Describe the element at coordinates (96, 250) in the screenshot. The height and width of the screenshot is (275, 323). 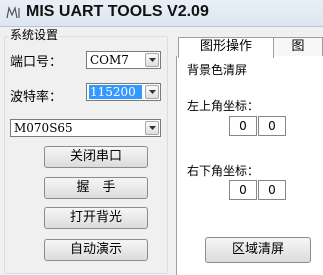
I see `auto-demo-button: 自动演示` at that location.